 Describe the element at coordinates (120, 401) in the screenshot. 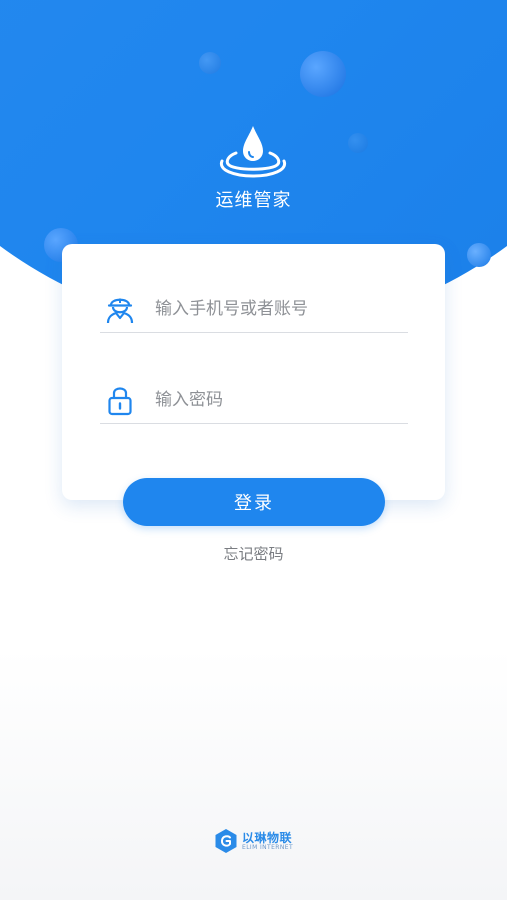

I see `lock-icon` at that location.